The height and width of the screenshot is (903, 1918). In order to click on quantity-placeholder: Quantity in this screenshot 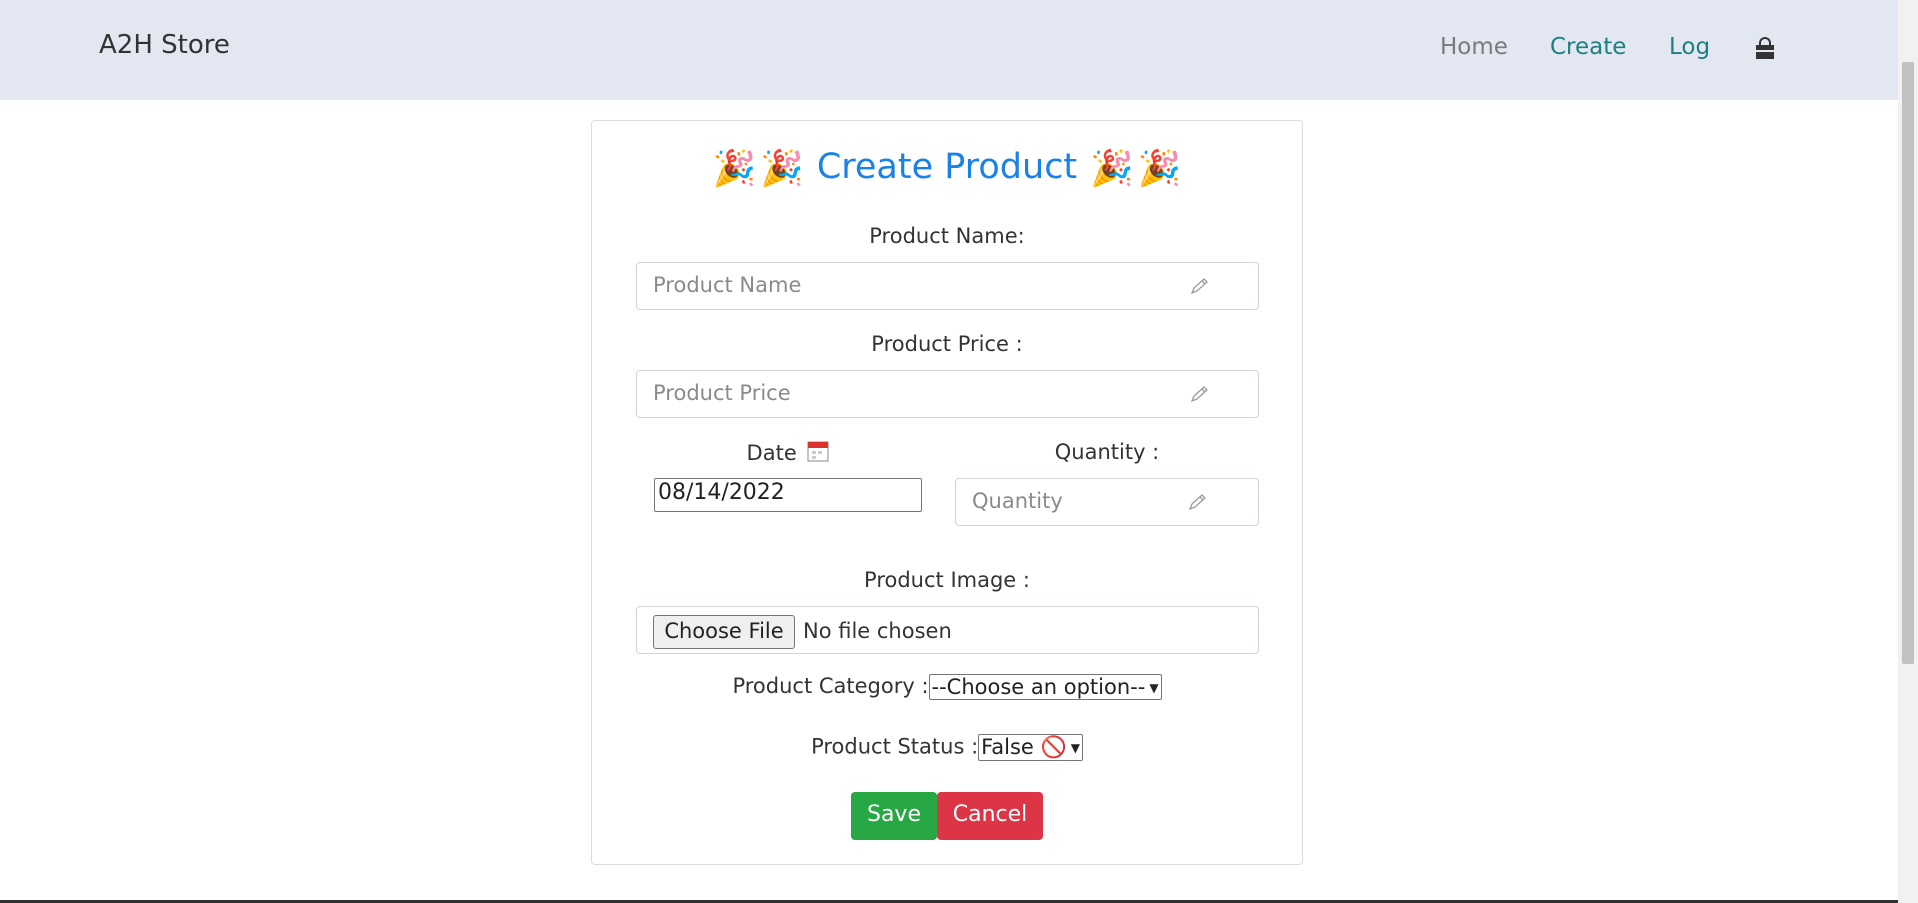, I will do `click(1017, 501)`.